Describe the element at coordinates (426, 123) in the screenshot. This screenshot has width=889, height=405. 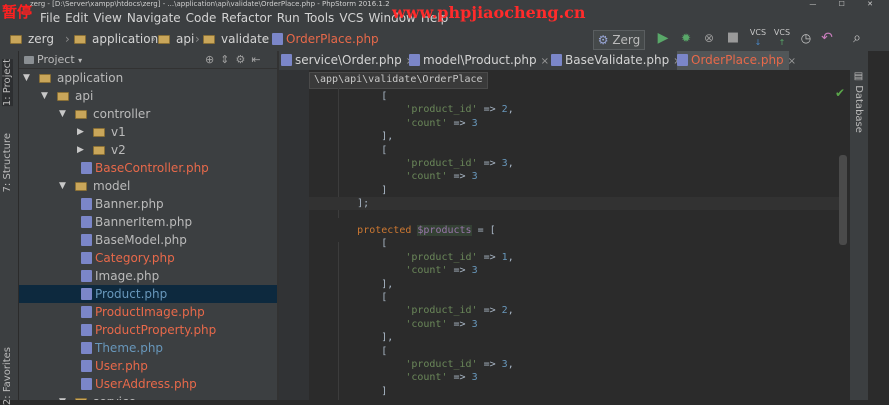
I see `code-token: 'count'` at that location.